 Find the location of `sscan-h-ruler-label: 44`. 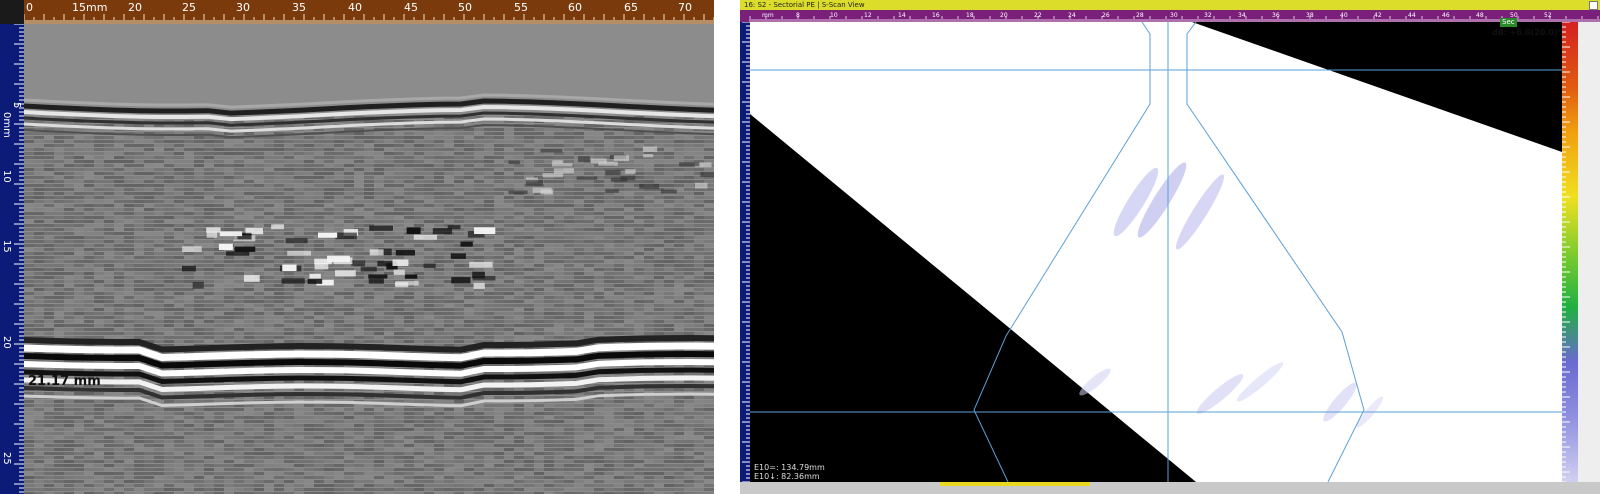

sscan-h-ruler-label: 44 is located at coordinates (1412, 15).